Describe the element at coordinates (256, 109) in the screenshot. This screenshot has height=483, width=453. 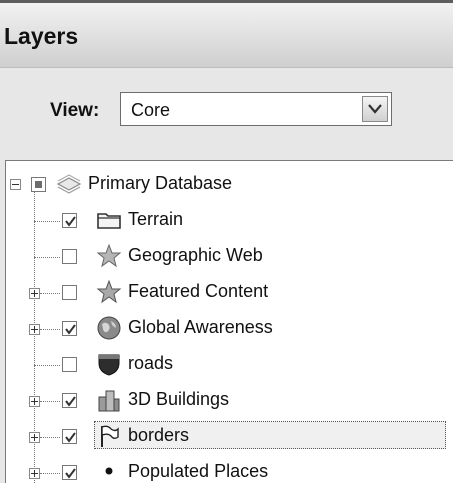
I see `view-select: Core` at that location.